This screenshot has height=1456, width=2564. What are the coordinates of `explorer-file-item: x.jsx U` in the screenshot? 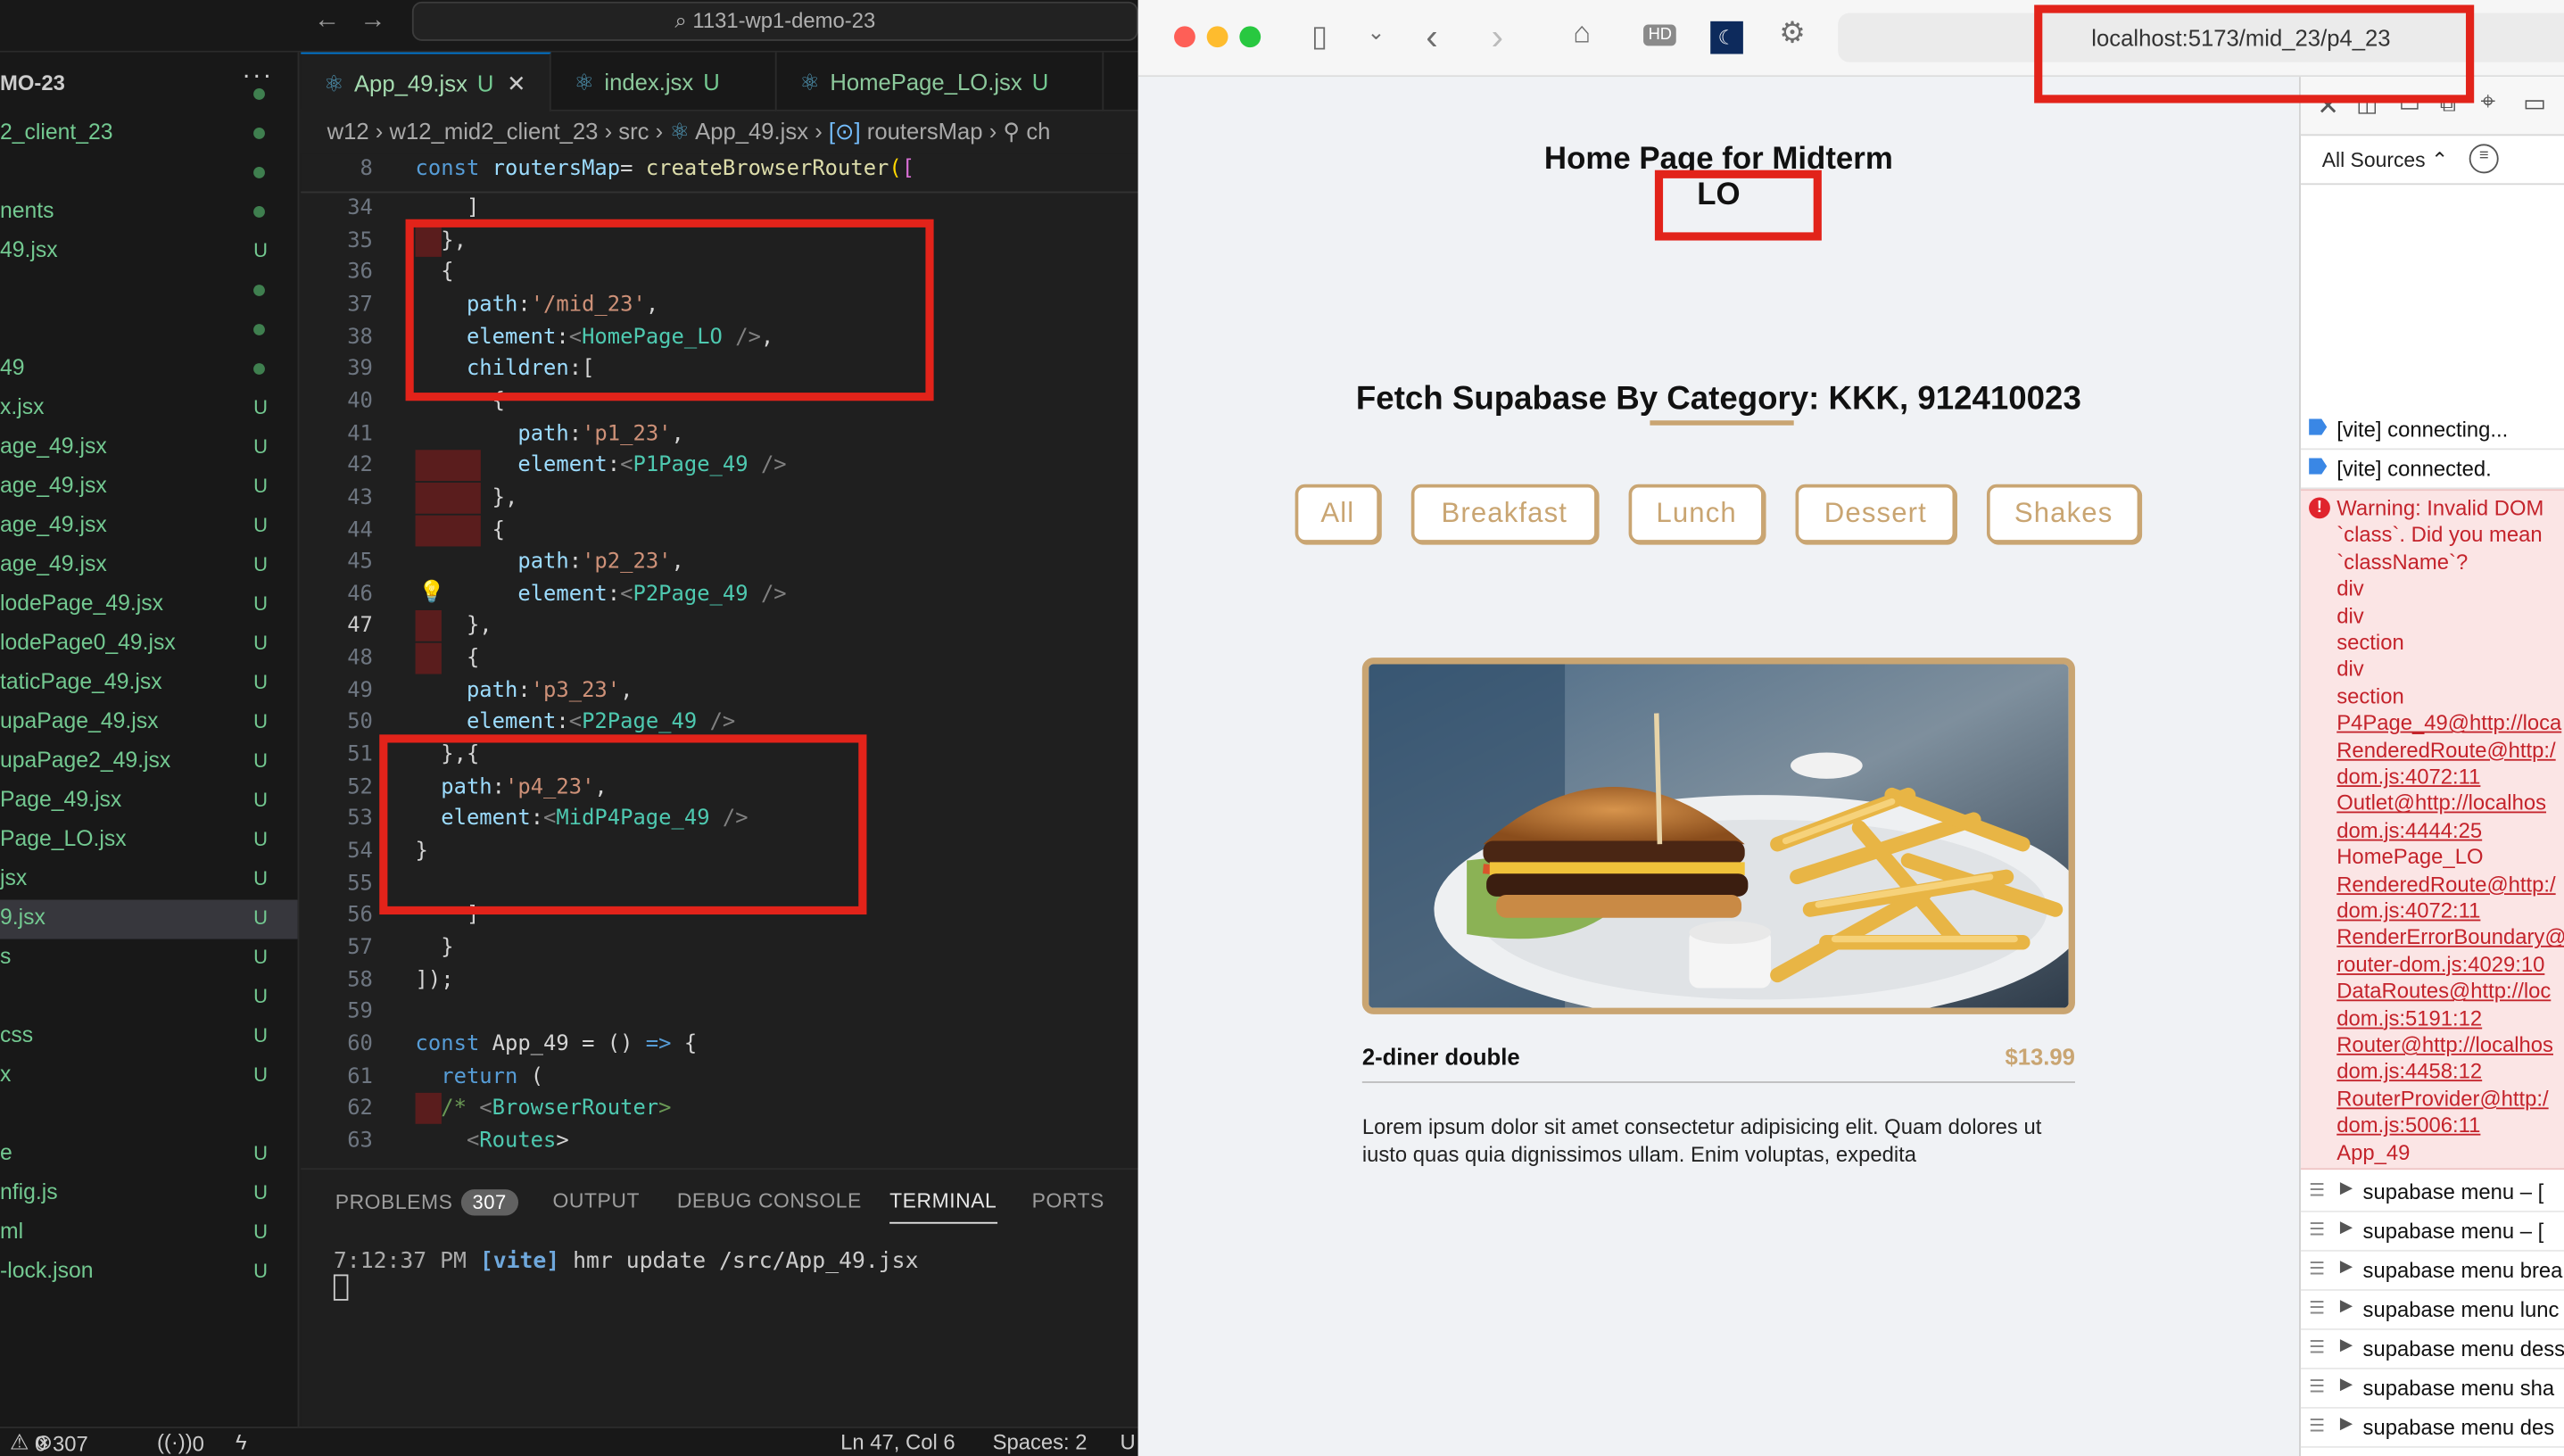 It's located at (149, 408).